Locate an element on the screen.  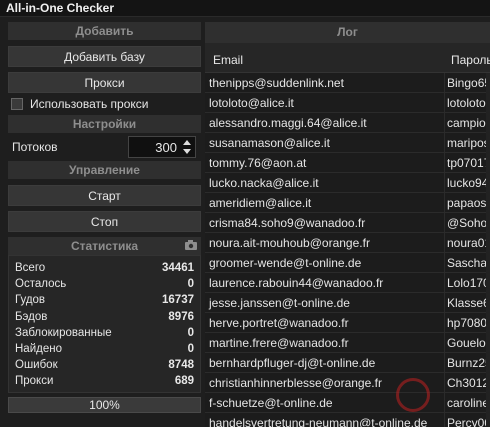
stat-value: 16737 is located at coordinates (178, 300).